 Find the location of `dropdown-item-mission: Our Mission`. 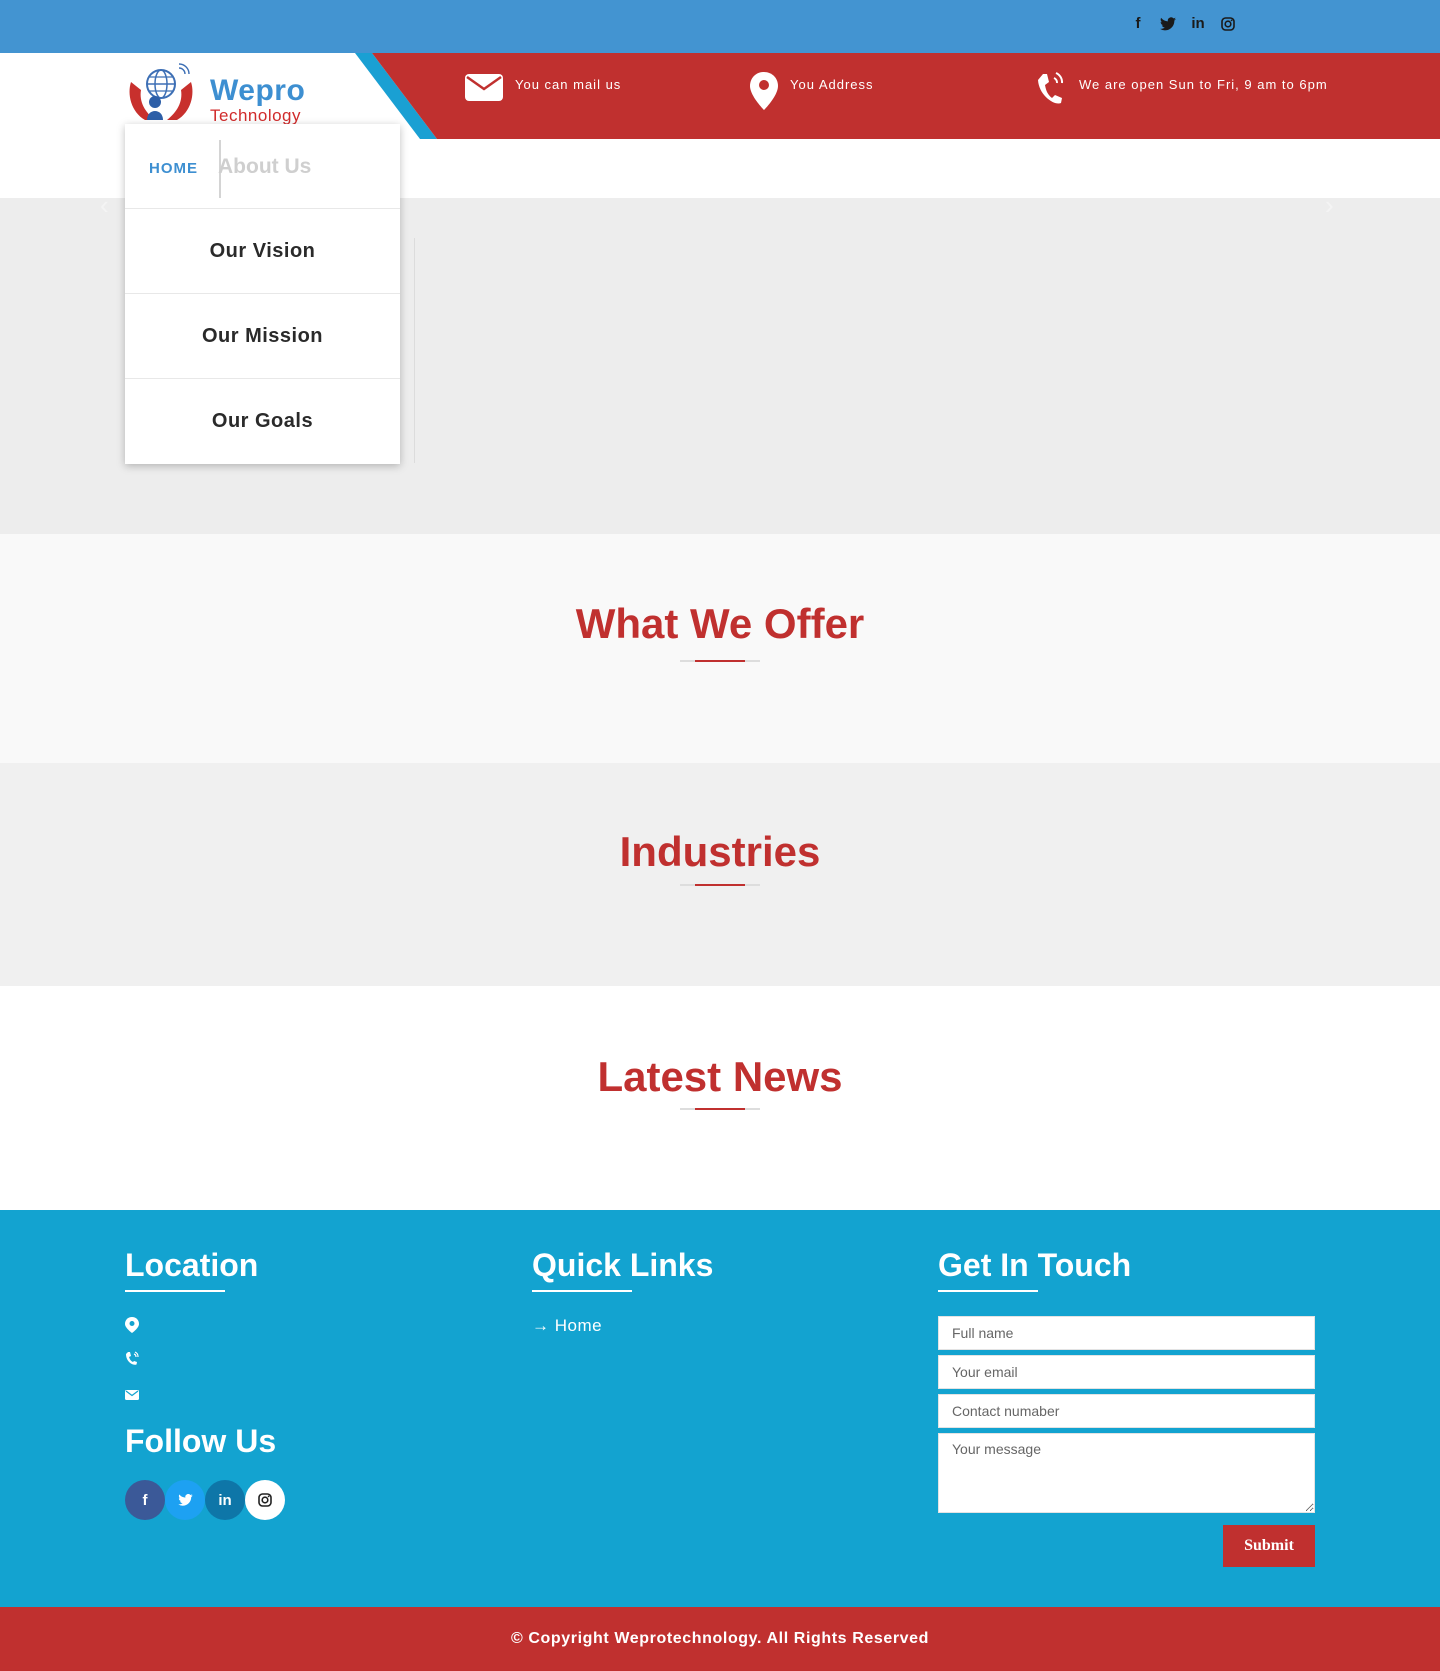

dropdown-item-mission: Our Mission is located at coordinates (262, 336).